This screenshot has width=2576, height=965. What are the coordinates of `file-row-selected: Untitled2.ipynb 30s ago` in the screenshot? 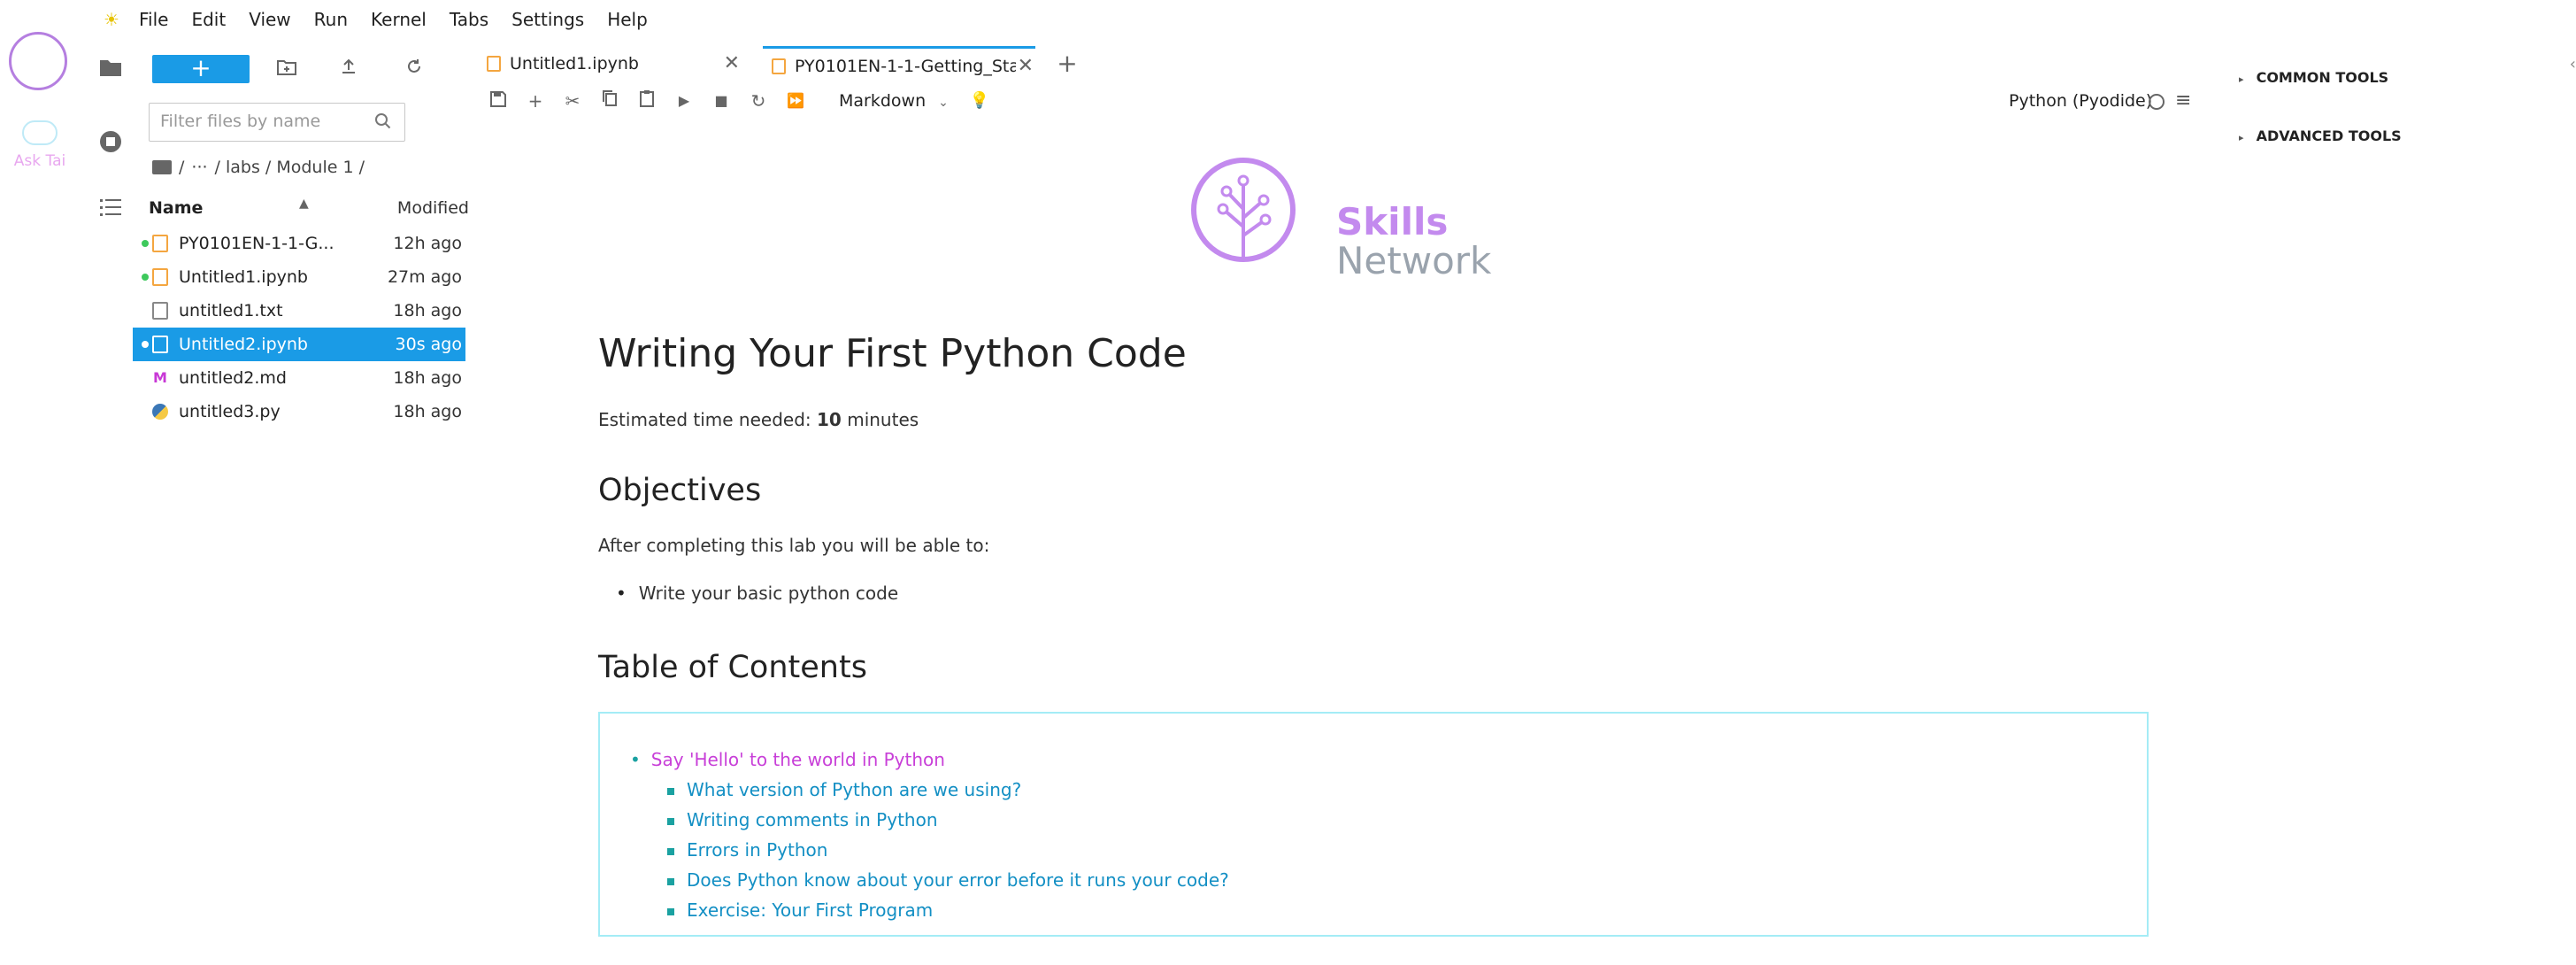 It's located at (299, 345).